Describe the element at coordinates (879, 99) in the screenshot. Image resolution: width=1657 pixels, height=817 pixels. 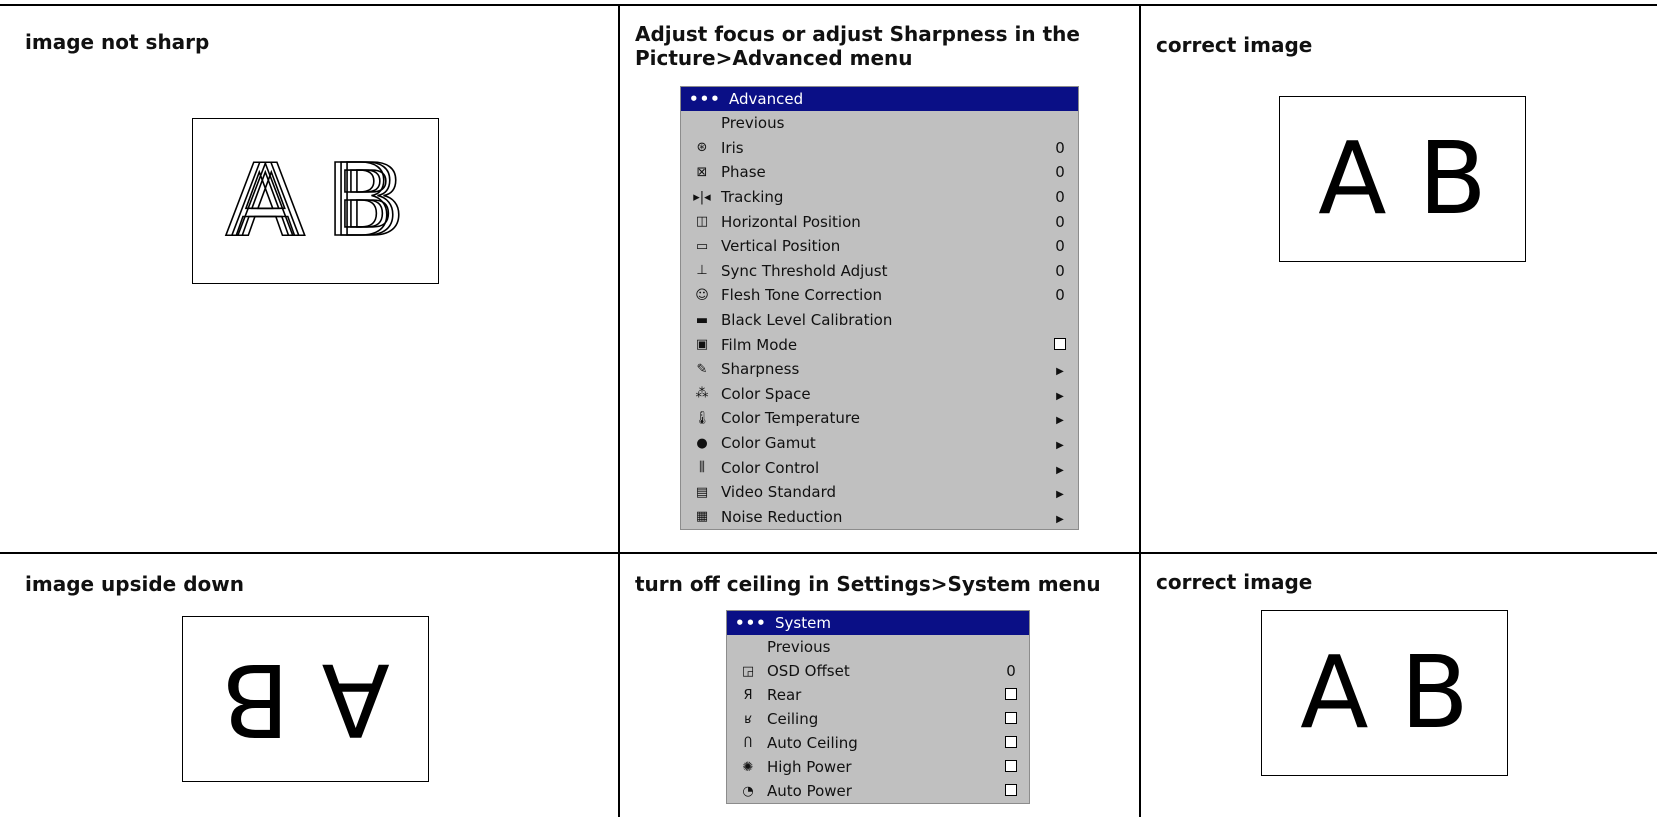
I see `advanced-menu-header: ••• Advanced` at that location.